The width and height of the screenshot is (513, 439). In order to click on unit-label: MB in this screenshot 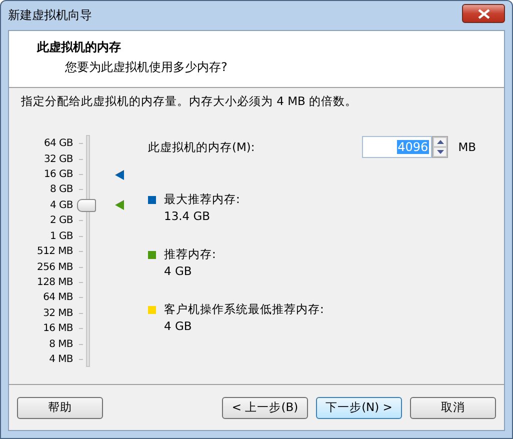, I will do `click(467, 147)`.